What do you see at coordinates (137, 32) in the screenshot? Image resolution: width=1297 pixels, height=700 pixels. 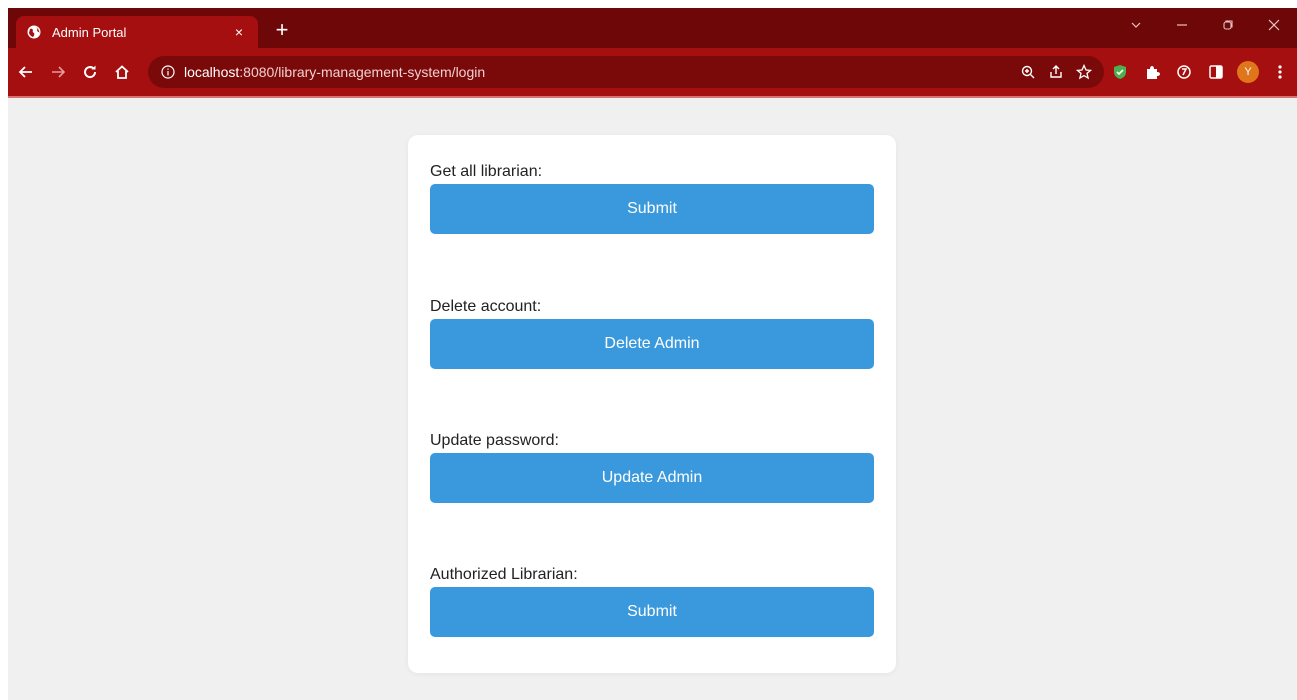 I see `tab-admin-portal: Admin Portal ×` at bounding box center [137, 32].